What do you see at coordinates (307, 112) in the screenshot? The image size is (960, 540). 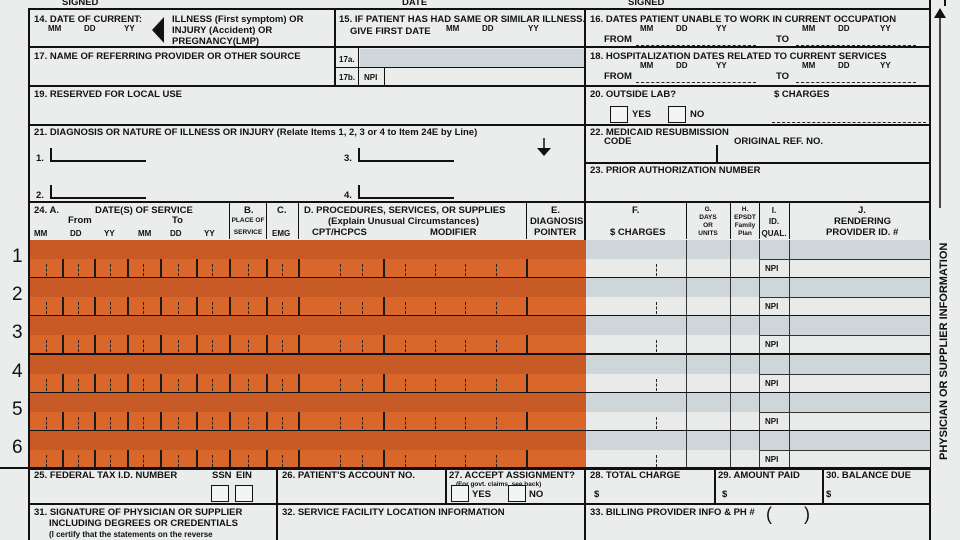 I see `box19-input` at bounding box center [307, 112].